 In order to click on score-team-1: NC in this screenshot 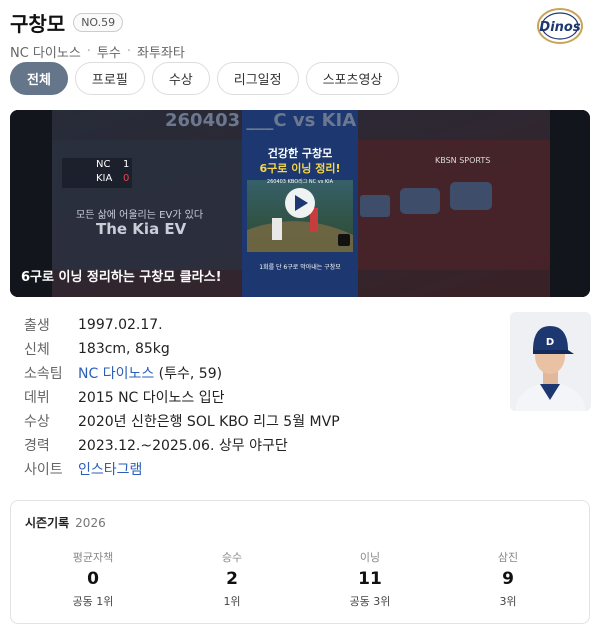, I will do `click(103, 164)`.